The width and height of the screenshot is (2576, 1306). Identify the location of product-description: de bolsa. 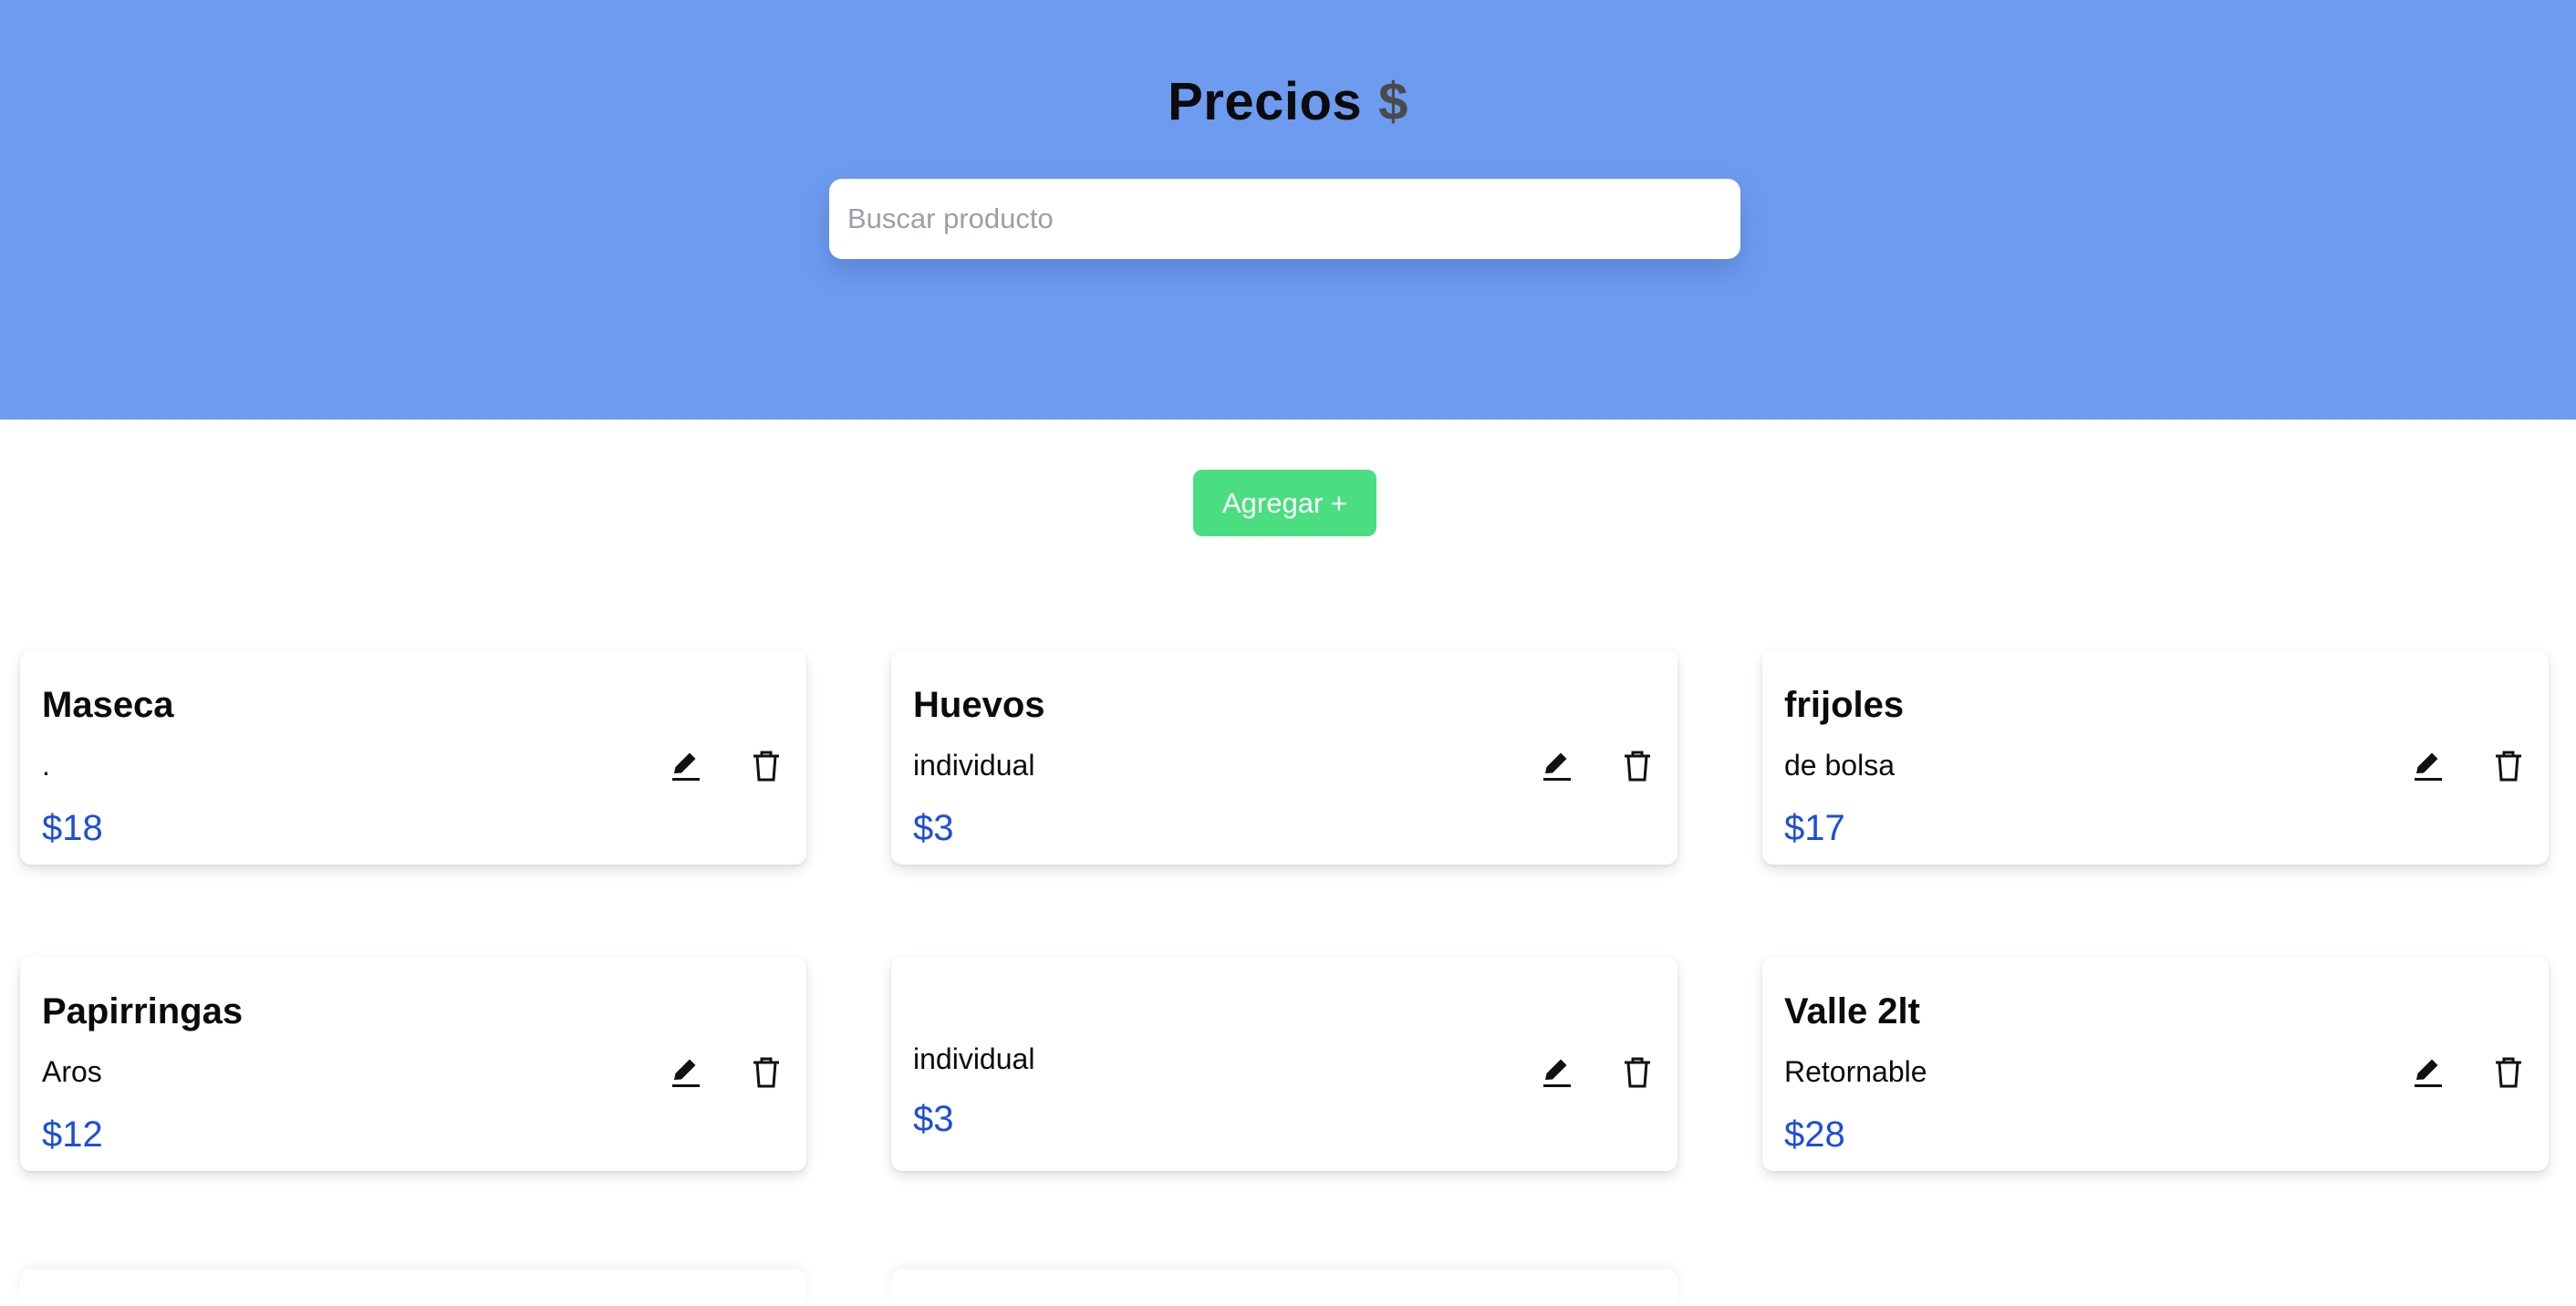
(1839, 765).